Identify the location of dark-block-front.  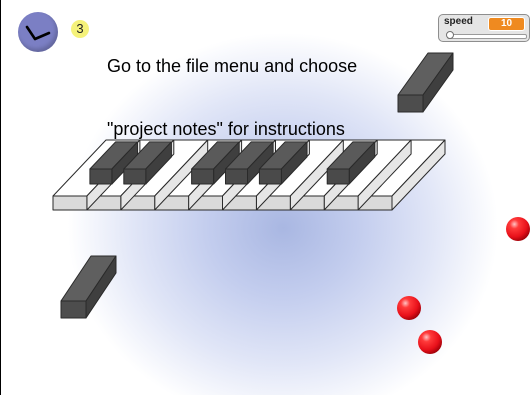
(73, 309).